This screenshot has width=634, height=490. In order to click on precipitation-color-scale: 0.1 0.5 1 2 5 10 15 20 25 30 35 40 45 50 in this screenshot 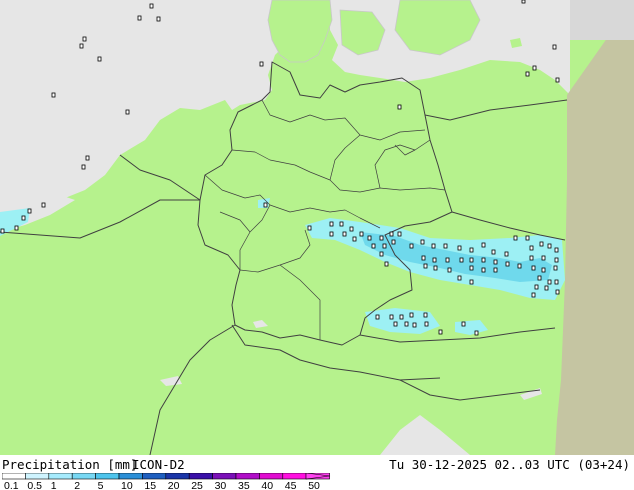, I will do `click(166, 481)`.